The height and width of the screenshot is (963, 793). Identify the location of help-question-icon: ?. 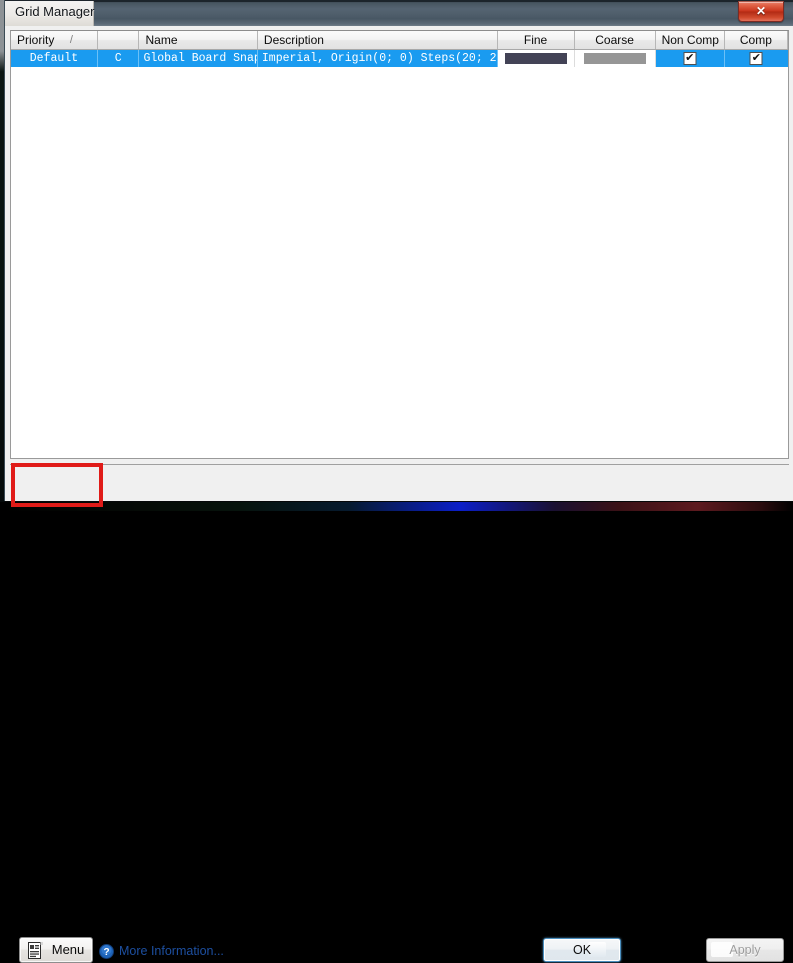
(106, 951).